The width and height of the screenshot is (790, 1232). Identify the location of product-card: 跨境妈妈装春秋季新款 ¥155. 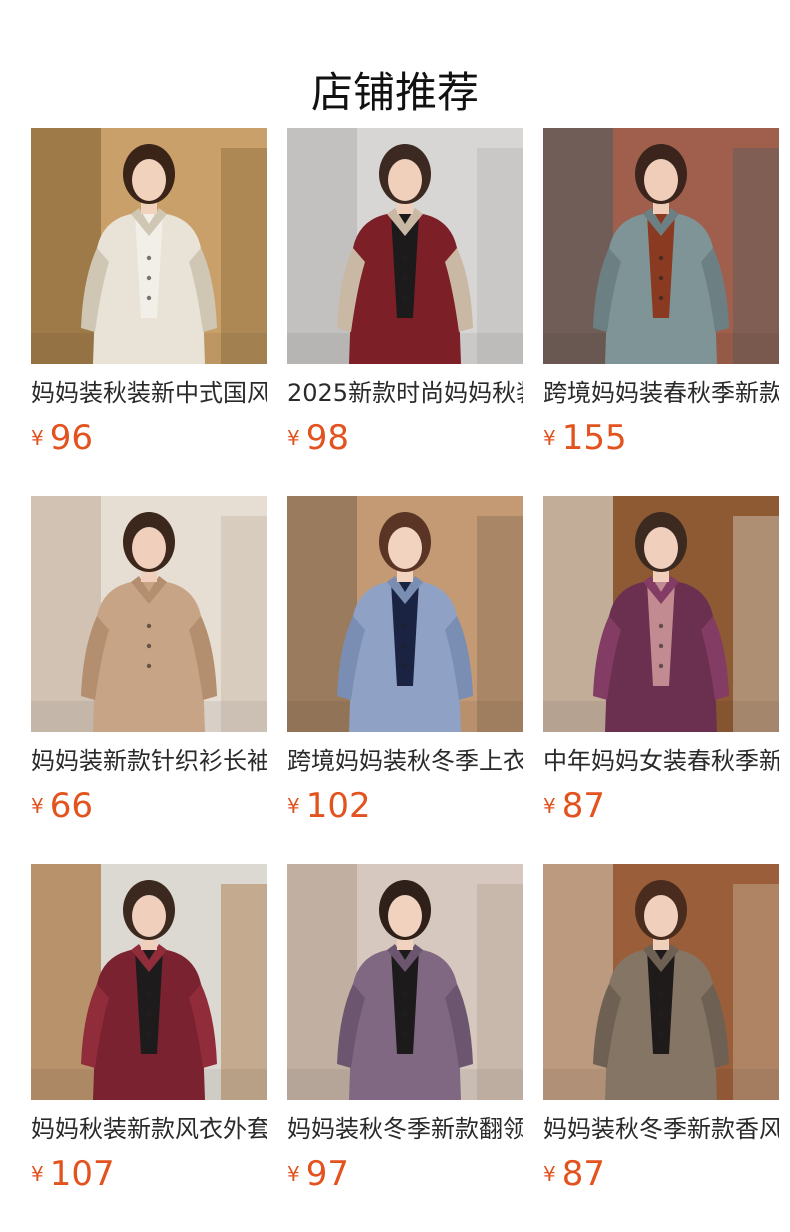
(661, 312).